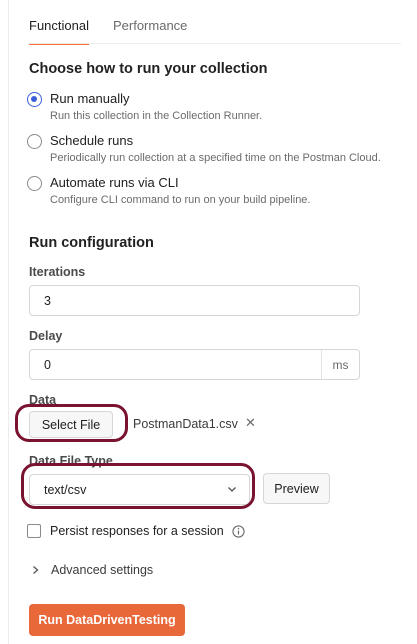  What do you see at coordinates (107, 620) in the screenshot?
I see `run-collection-button: Run DataDrivenTesting` at bounding box center [107, 620].